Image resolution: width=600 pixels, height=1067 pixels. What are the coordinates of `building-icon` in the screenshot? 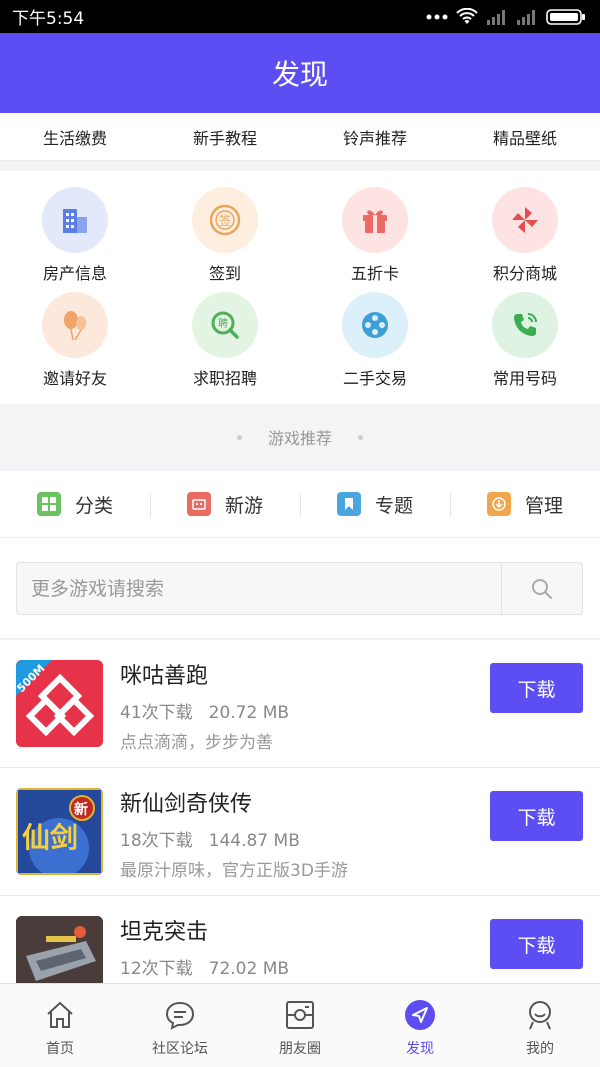 It's located at (75, 220).